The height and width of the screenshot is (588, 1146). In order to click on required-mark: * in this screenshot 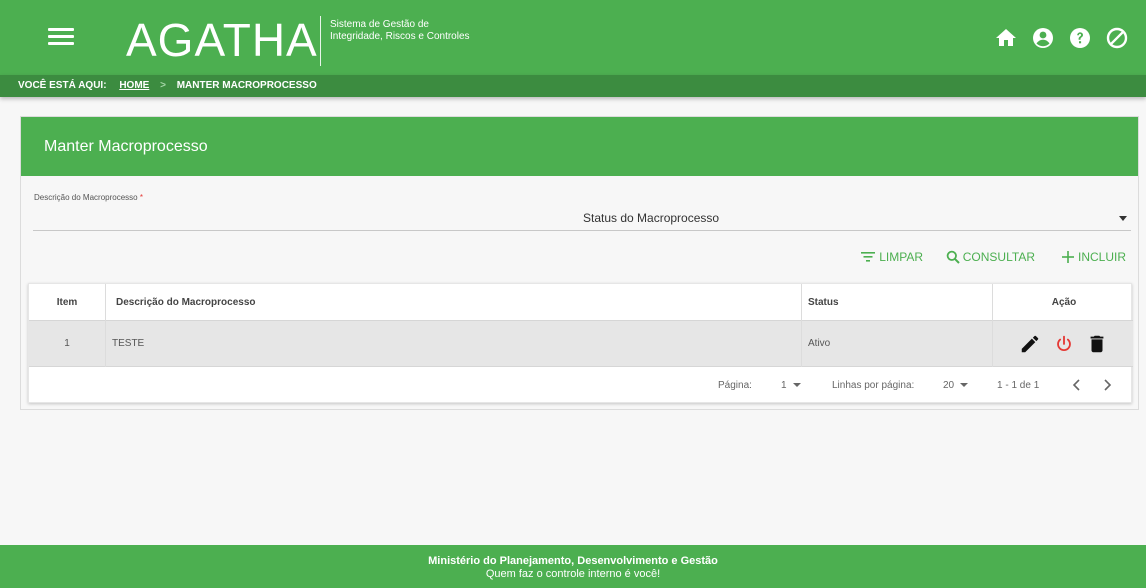, I will do `click(141, 197)`.